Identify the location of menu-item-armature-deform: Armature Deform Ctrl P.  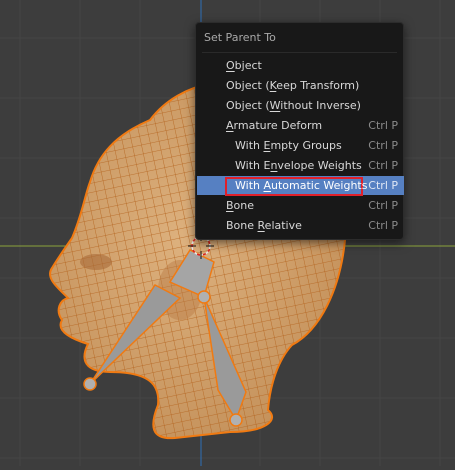
(300, 125).